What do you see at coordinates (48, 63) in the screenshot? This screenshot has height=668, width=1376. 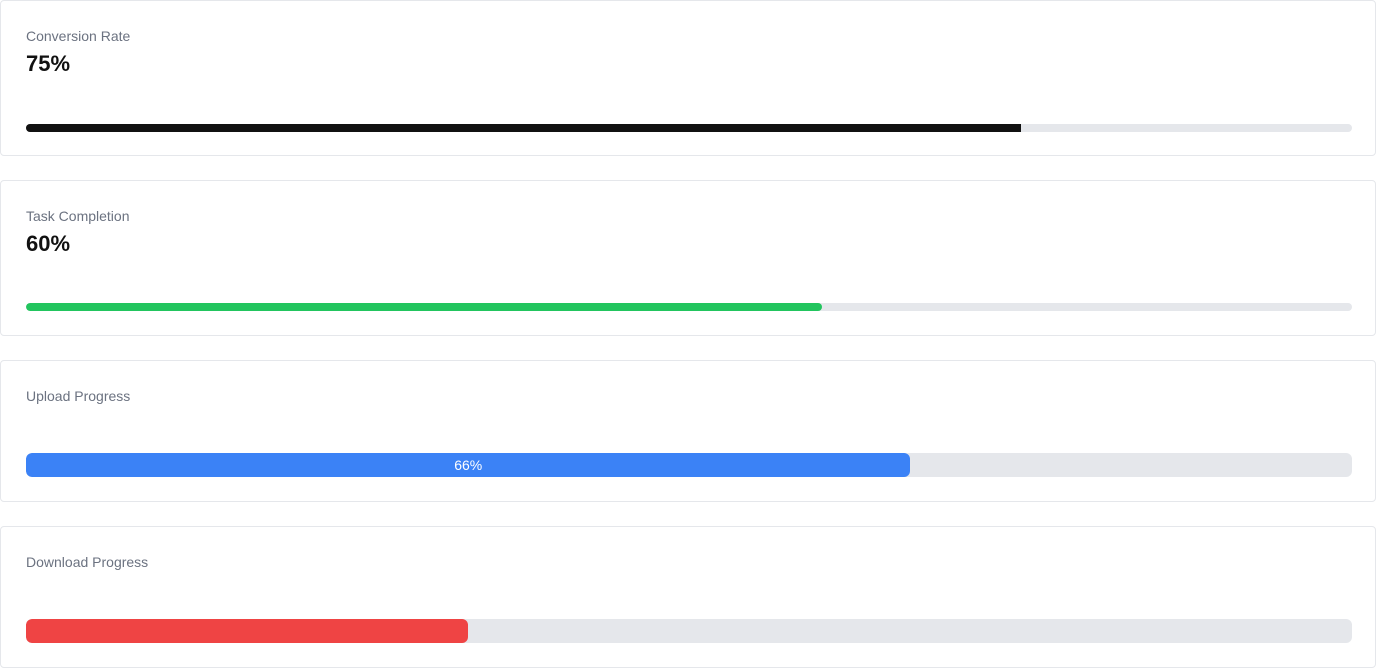 I see `card-value: 75%` at bounding box center [48, 63].